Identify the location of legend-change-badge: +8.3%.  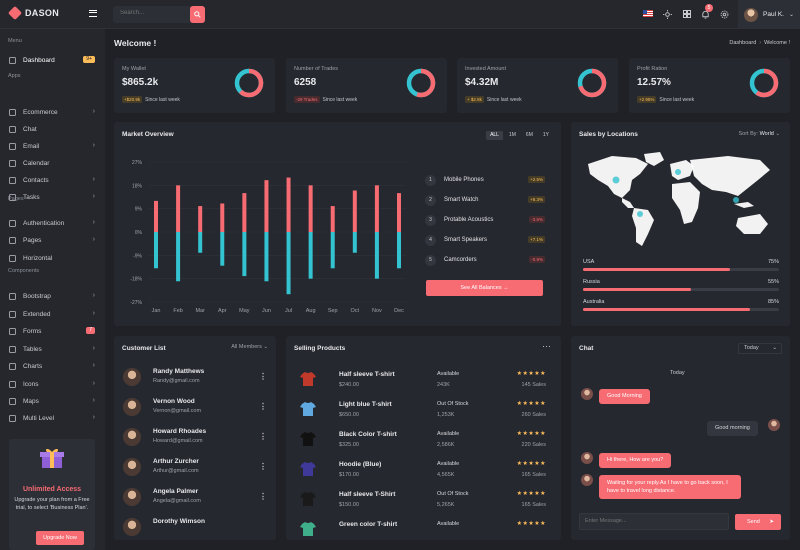
(536, 199).